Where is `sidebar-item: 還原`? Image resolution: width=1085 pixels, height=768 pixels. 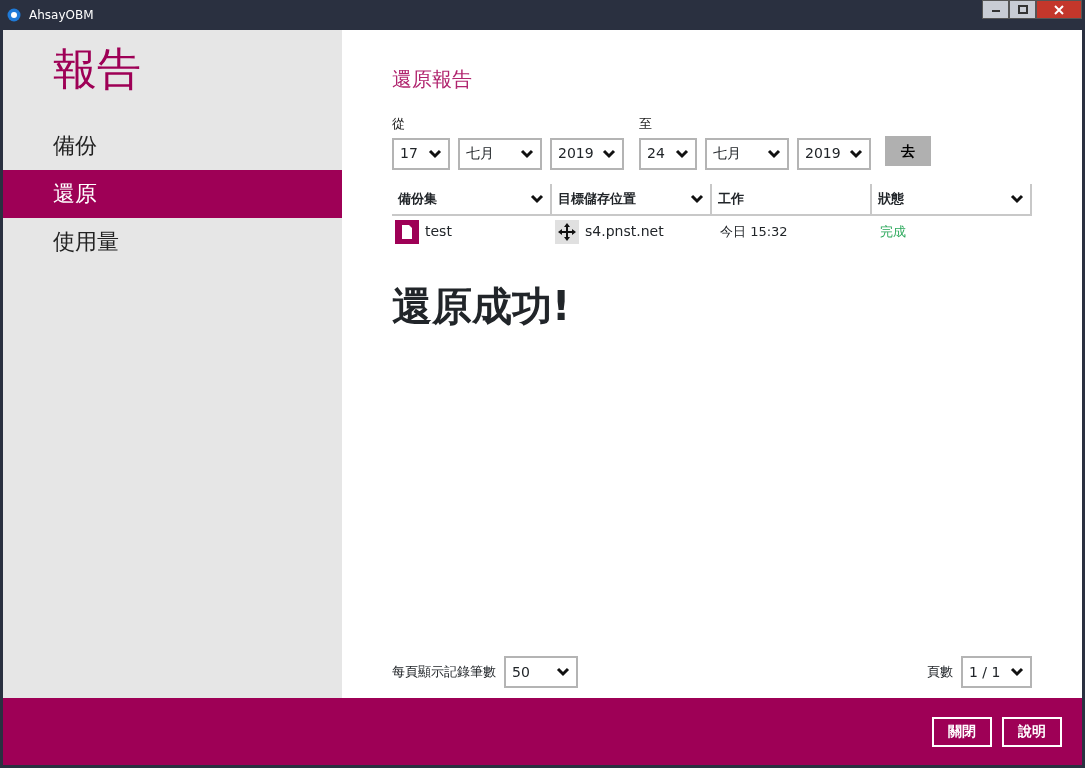
sidebar-item: 還原 is located at coordinates (172, 194).